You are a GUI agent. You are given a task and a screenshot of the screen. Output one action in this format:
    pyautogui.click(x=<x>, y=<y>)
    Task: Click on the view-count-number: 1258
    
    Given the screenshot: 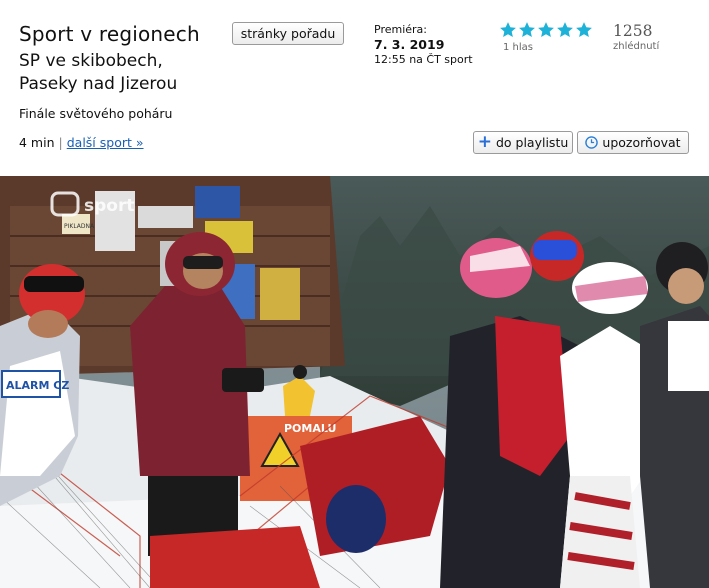 What is the action you would take?
    pyautogui.click(x=633, y=31)
    